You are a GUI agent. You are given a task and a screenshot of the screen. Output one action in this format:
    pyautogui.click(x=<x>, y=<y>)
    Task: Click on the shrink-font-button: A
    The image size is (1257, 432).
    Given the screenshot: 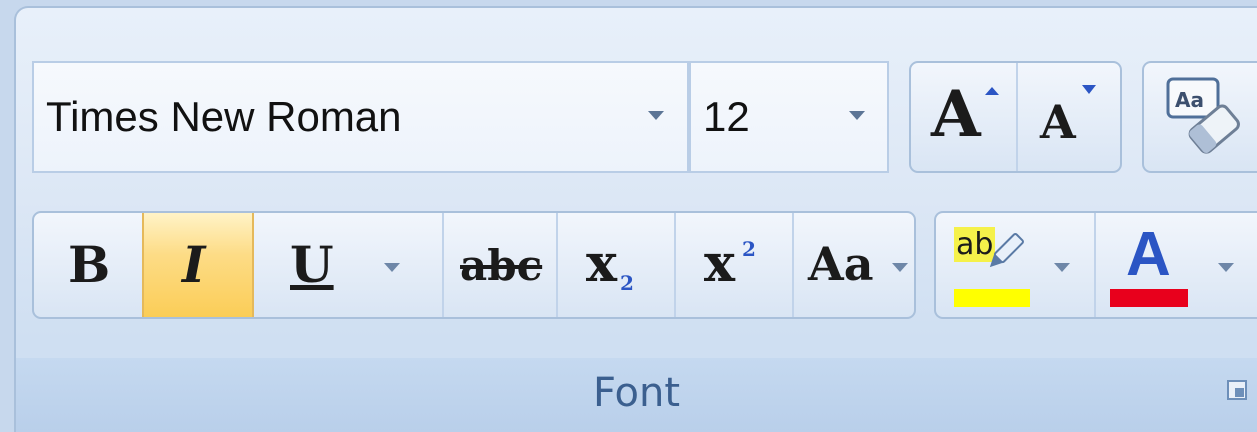 What is the action you would take?
    pyautogui.click(x=1068, y=117)
    